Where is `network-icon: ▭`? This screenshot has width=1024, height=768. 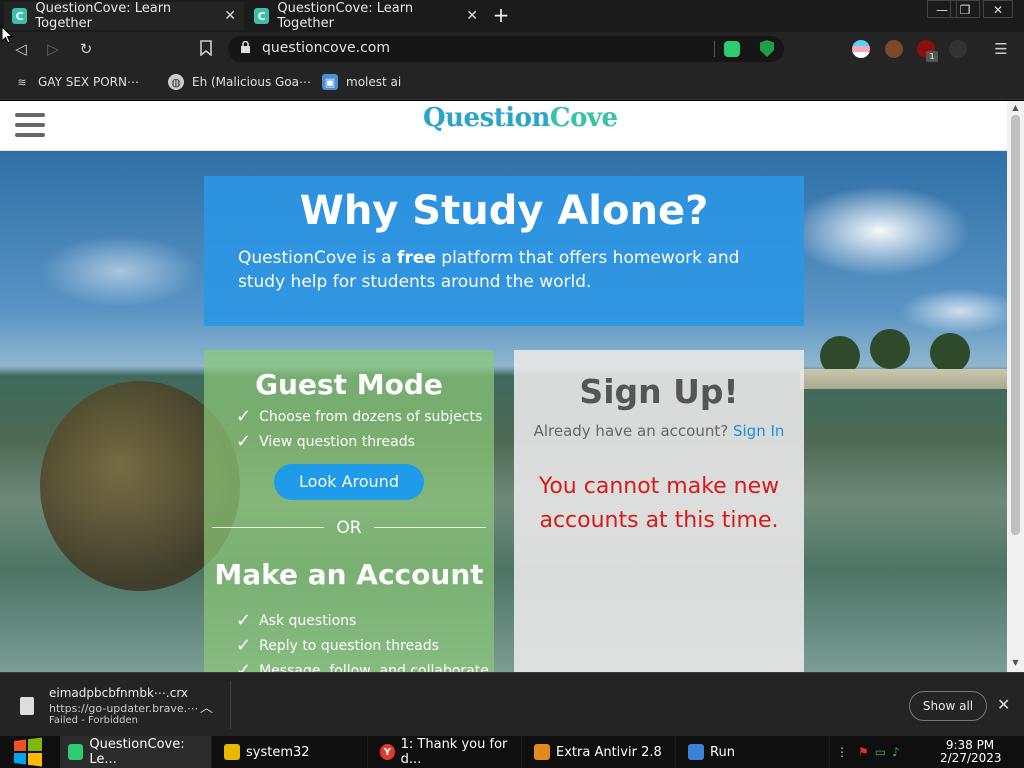
network-icon: ▭ is located at coordinates (880, 752).